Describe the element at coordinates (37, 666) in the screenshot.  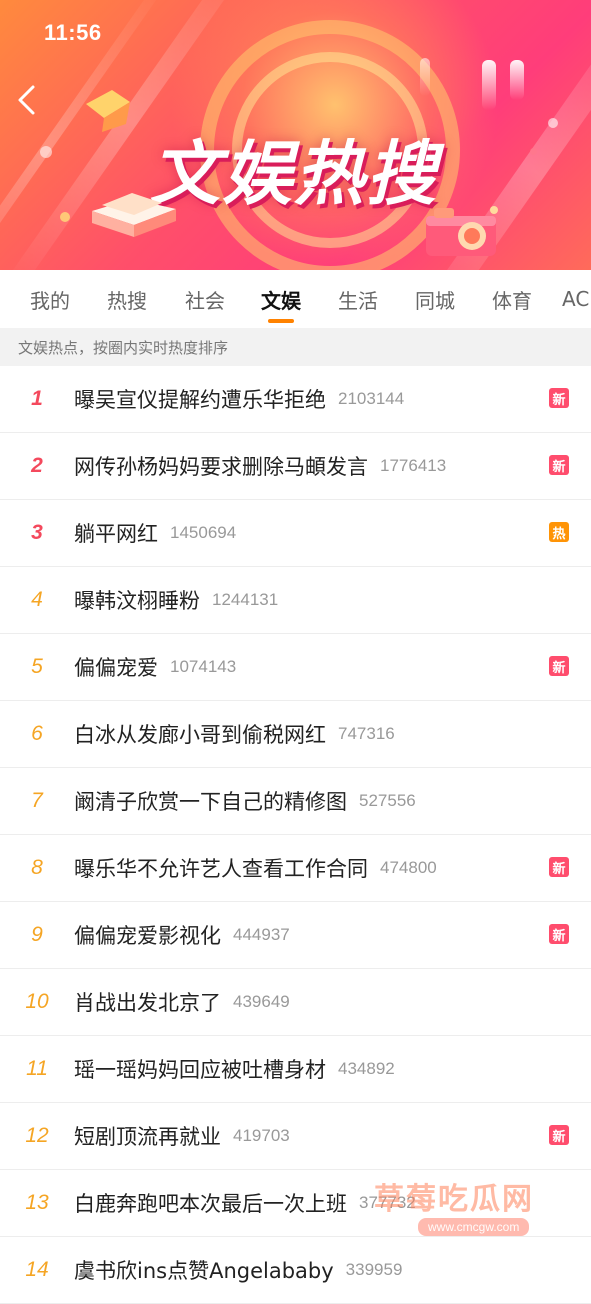
I see `rank-number: 5` at that location.